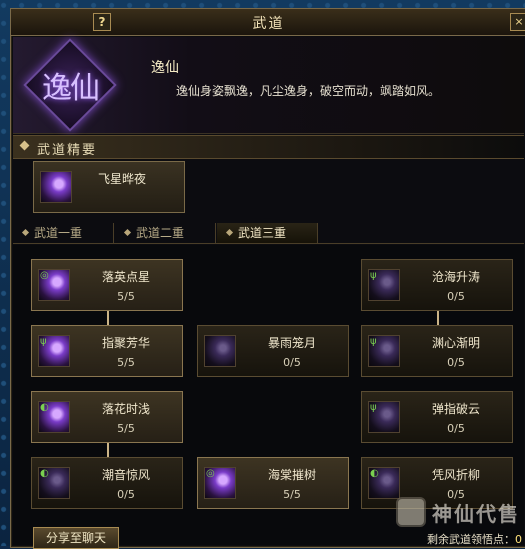  I want to click on tab-tier-2: 武道二重, so click(165, 233).